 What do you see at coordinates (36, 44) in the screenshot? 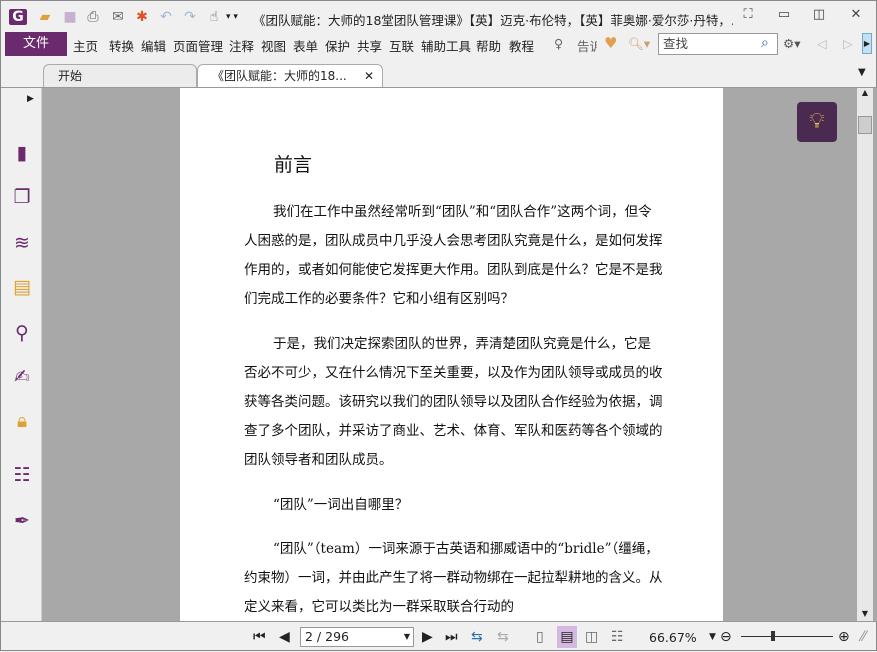
I see `file-menu: 文件` at bounding box center [36, 44].